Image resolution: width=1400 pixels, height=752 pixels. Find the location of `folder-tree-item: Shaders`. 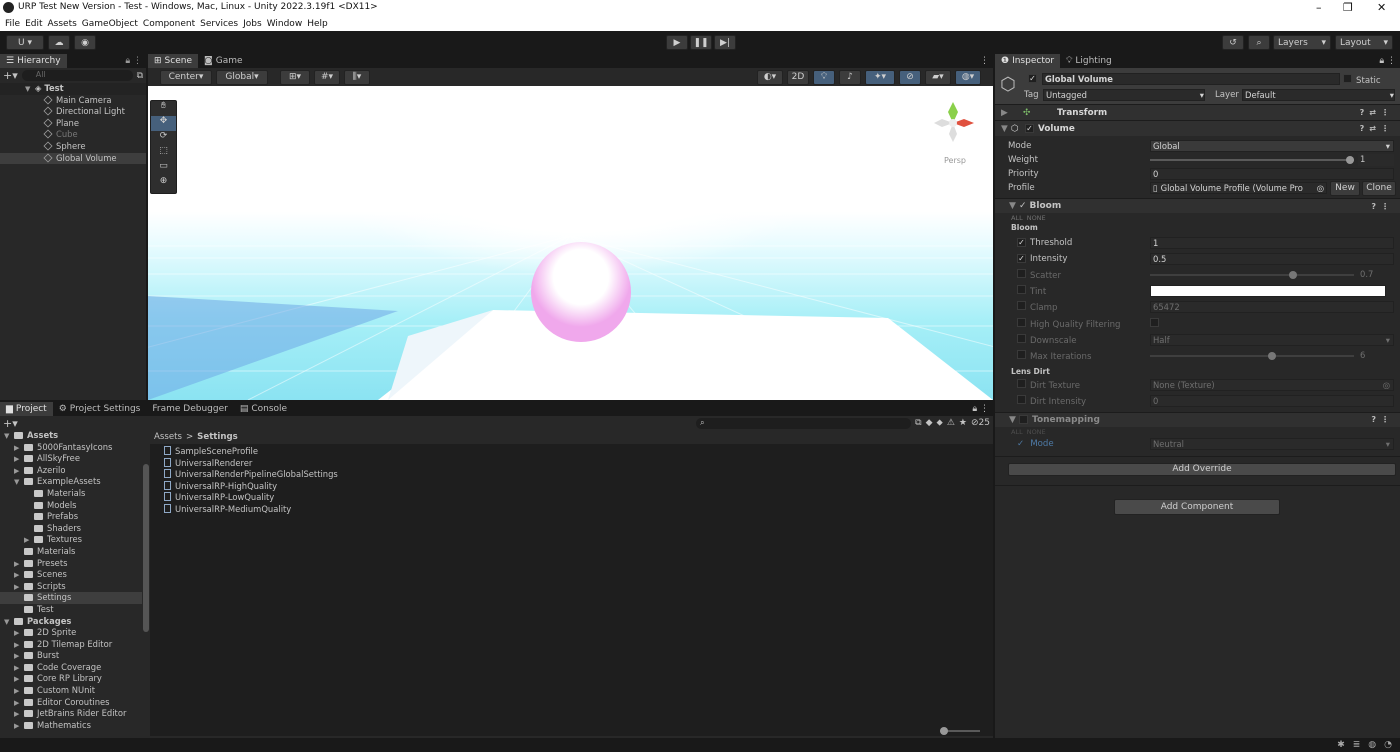

folder-tree-item: Shaders is located at coordinates (71, 529).